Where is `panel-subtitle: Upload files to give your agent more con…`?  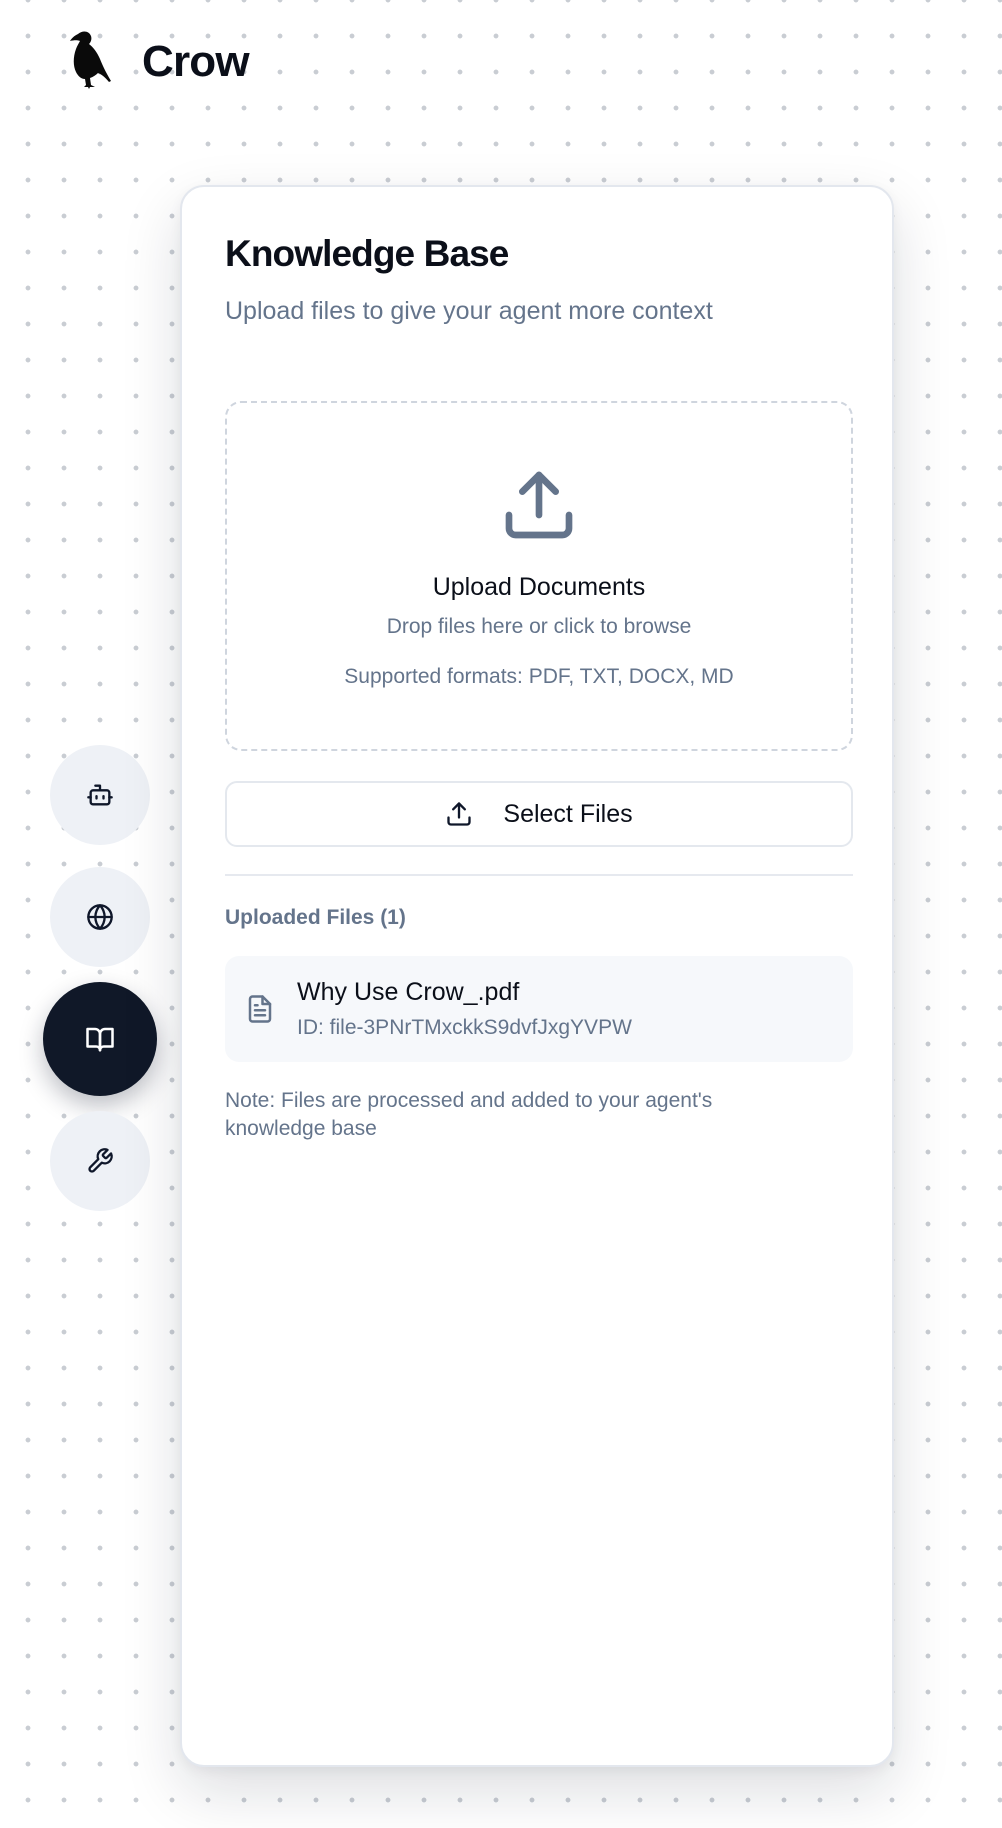 panel-subtitle: Upload files to give your agent more con… is located at coordinates (469, 311).